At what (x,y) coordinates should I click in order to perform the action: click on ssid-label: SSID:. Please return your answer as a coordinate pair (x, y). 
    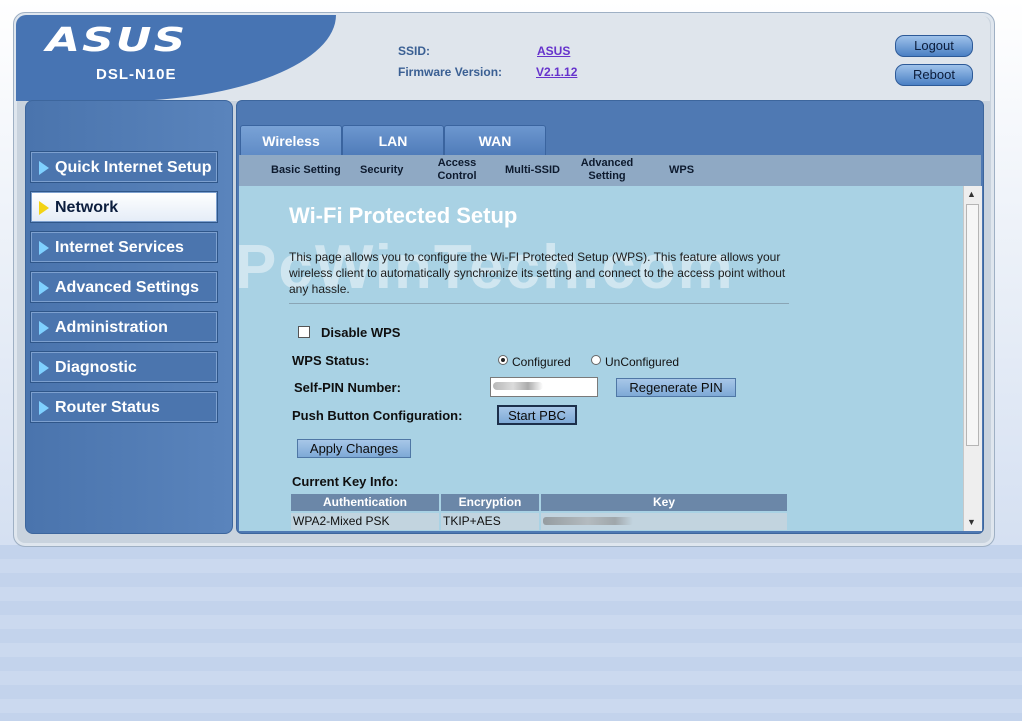
    Looking at the image, I should click on (414, 51).